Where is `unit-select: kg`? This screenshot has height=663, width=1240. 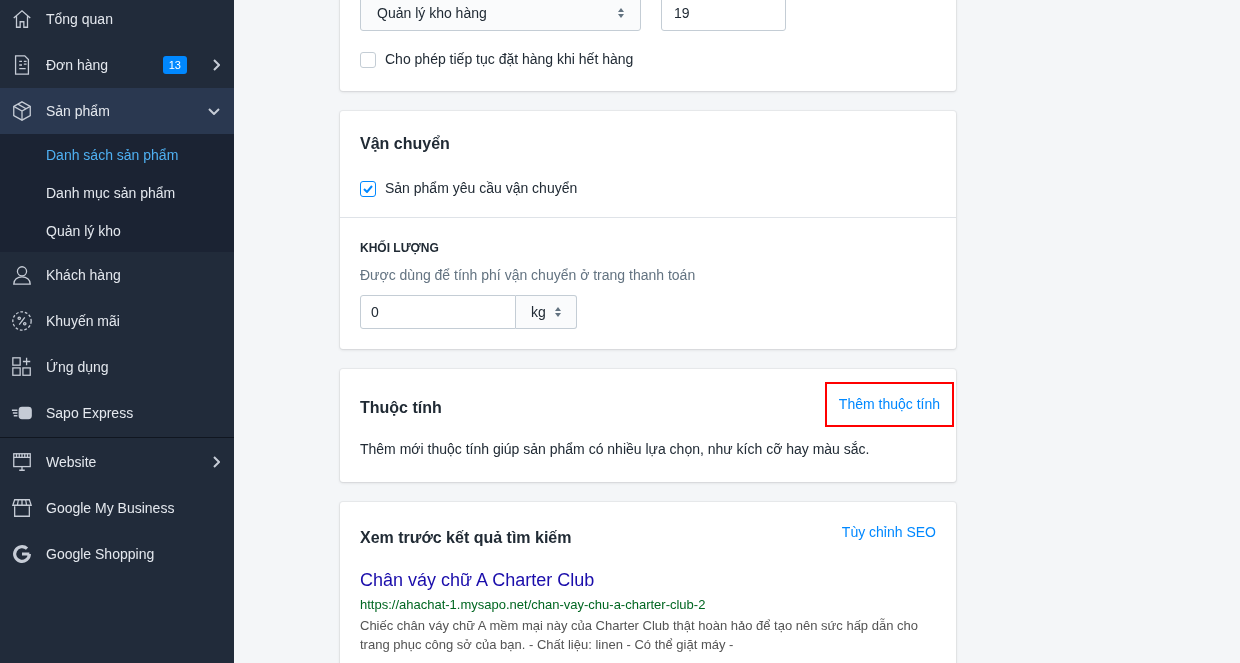 unit-select: kg is located at coordinates (546, 312).